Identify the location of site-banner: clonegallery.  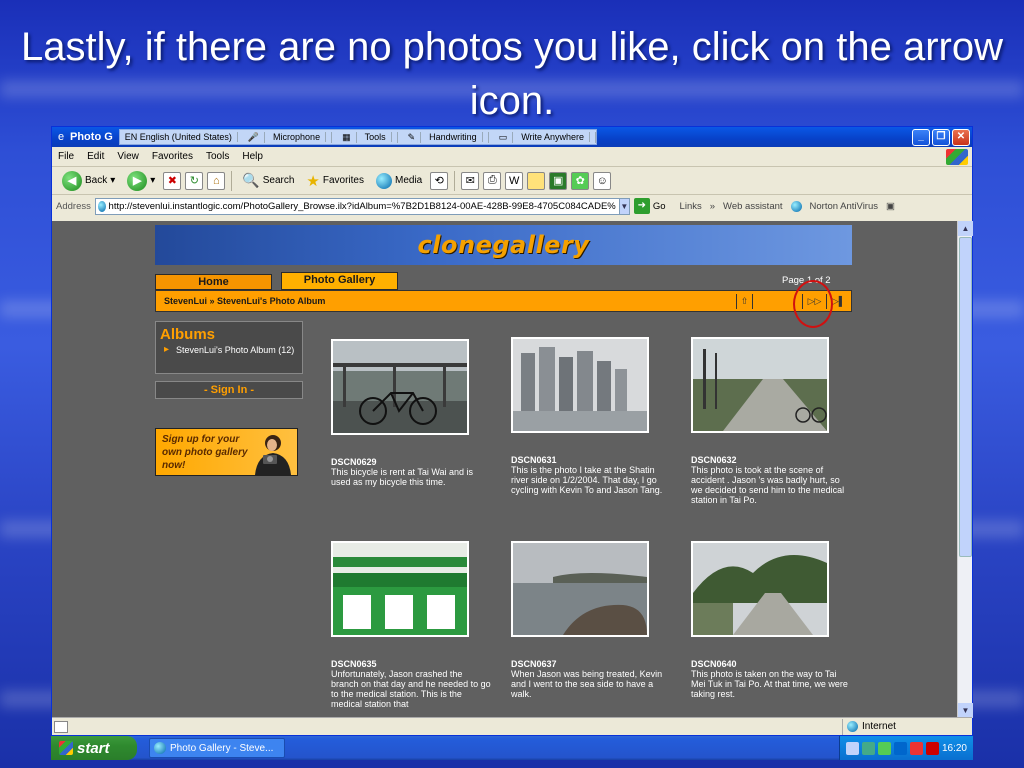
(503, 245).